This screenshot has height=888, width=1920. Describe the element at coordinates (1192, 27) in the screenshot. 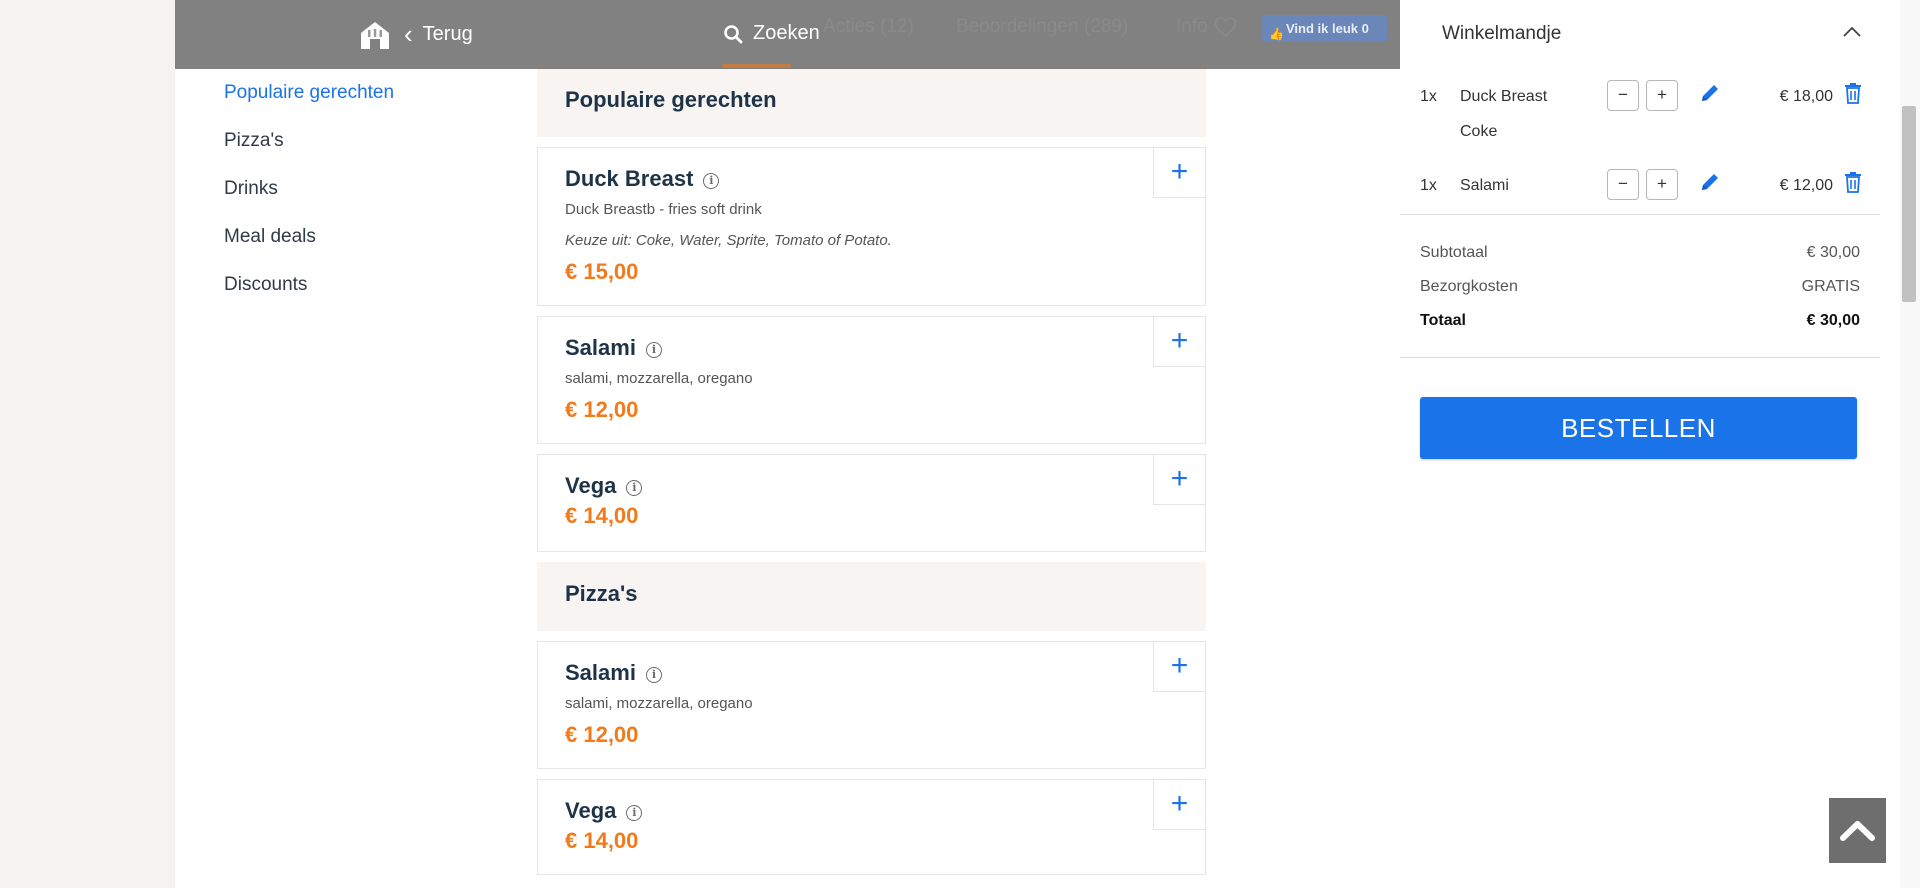

I see `tab-info: Info` at that location.